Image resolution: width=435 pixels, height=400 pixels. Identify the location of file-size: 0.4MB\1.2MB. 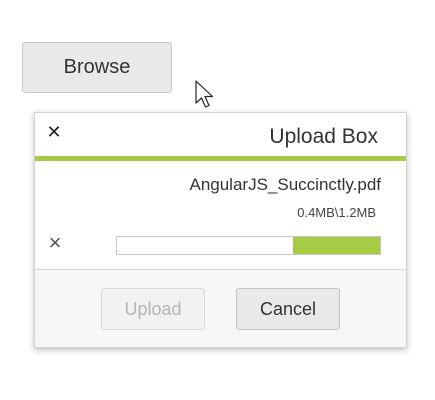
(336, 212).